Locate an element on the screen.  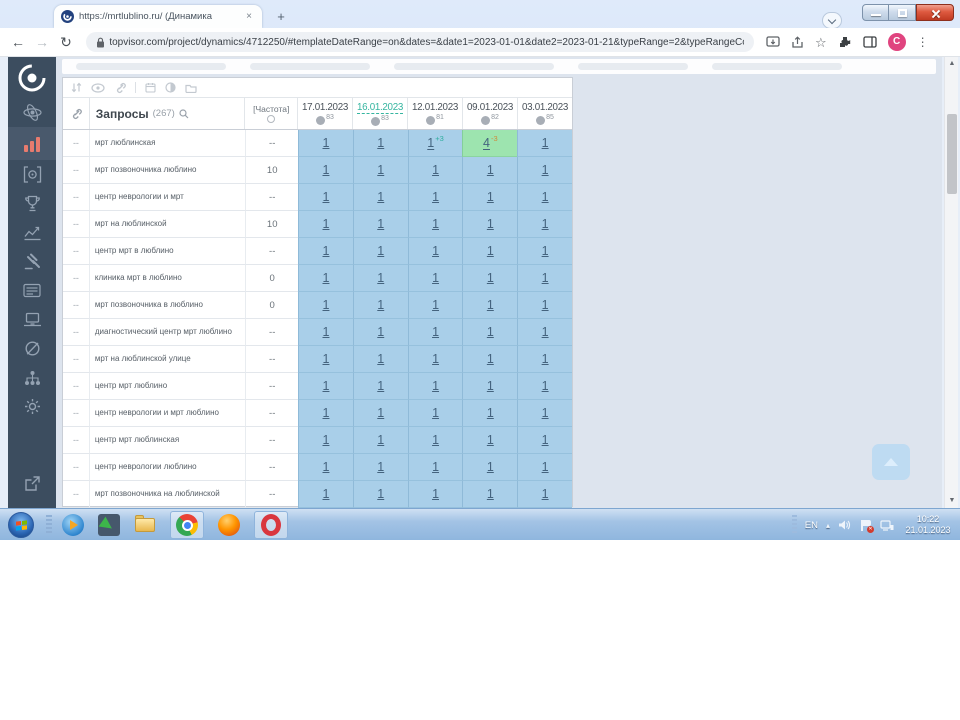
sidebar-item-charts is located at coordinates (32, 232).